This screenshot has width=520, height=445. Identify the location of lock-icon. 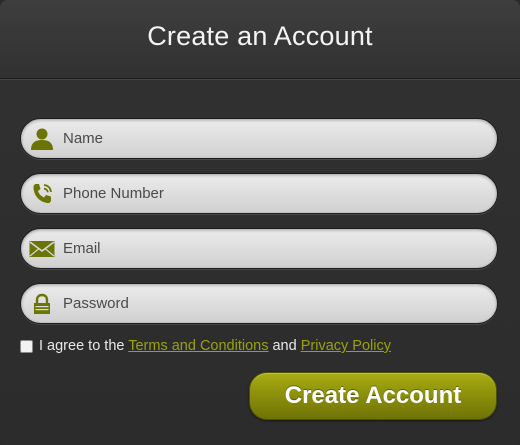
(42, 304).